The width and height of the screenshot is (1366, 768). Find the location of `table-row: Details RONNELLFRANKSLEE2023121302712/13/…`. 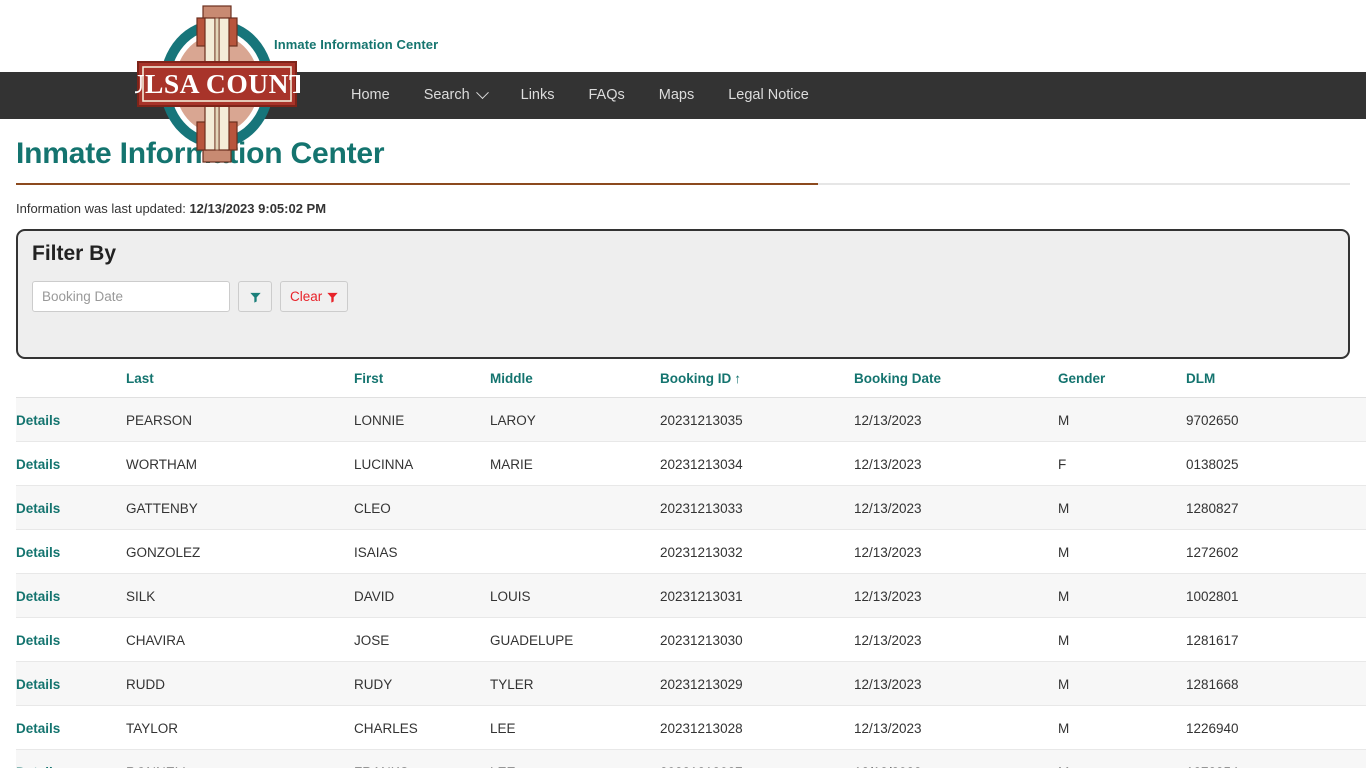

table-row: Details RONNELLFRANKSLEE2023121302712/13/… is located at coordinates (691, 758).